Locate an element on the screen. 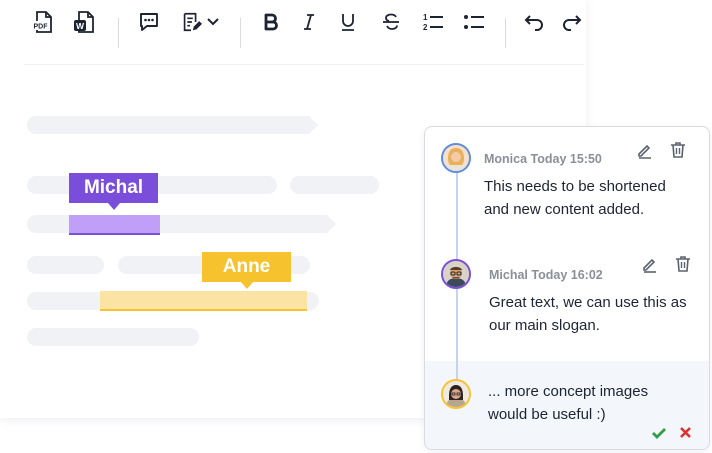 The image size is (712, 453). comment-meta: Monica Today 15:50 is located at coordinates (543, 159).